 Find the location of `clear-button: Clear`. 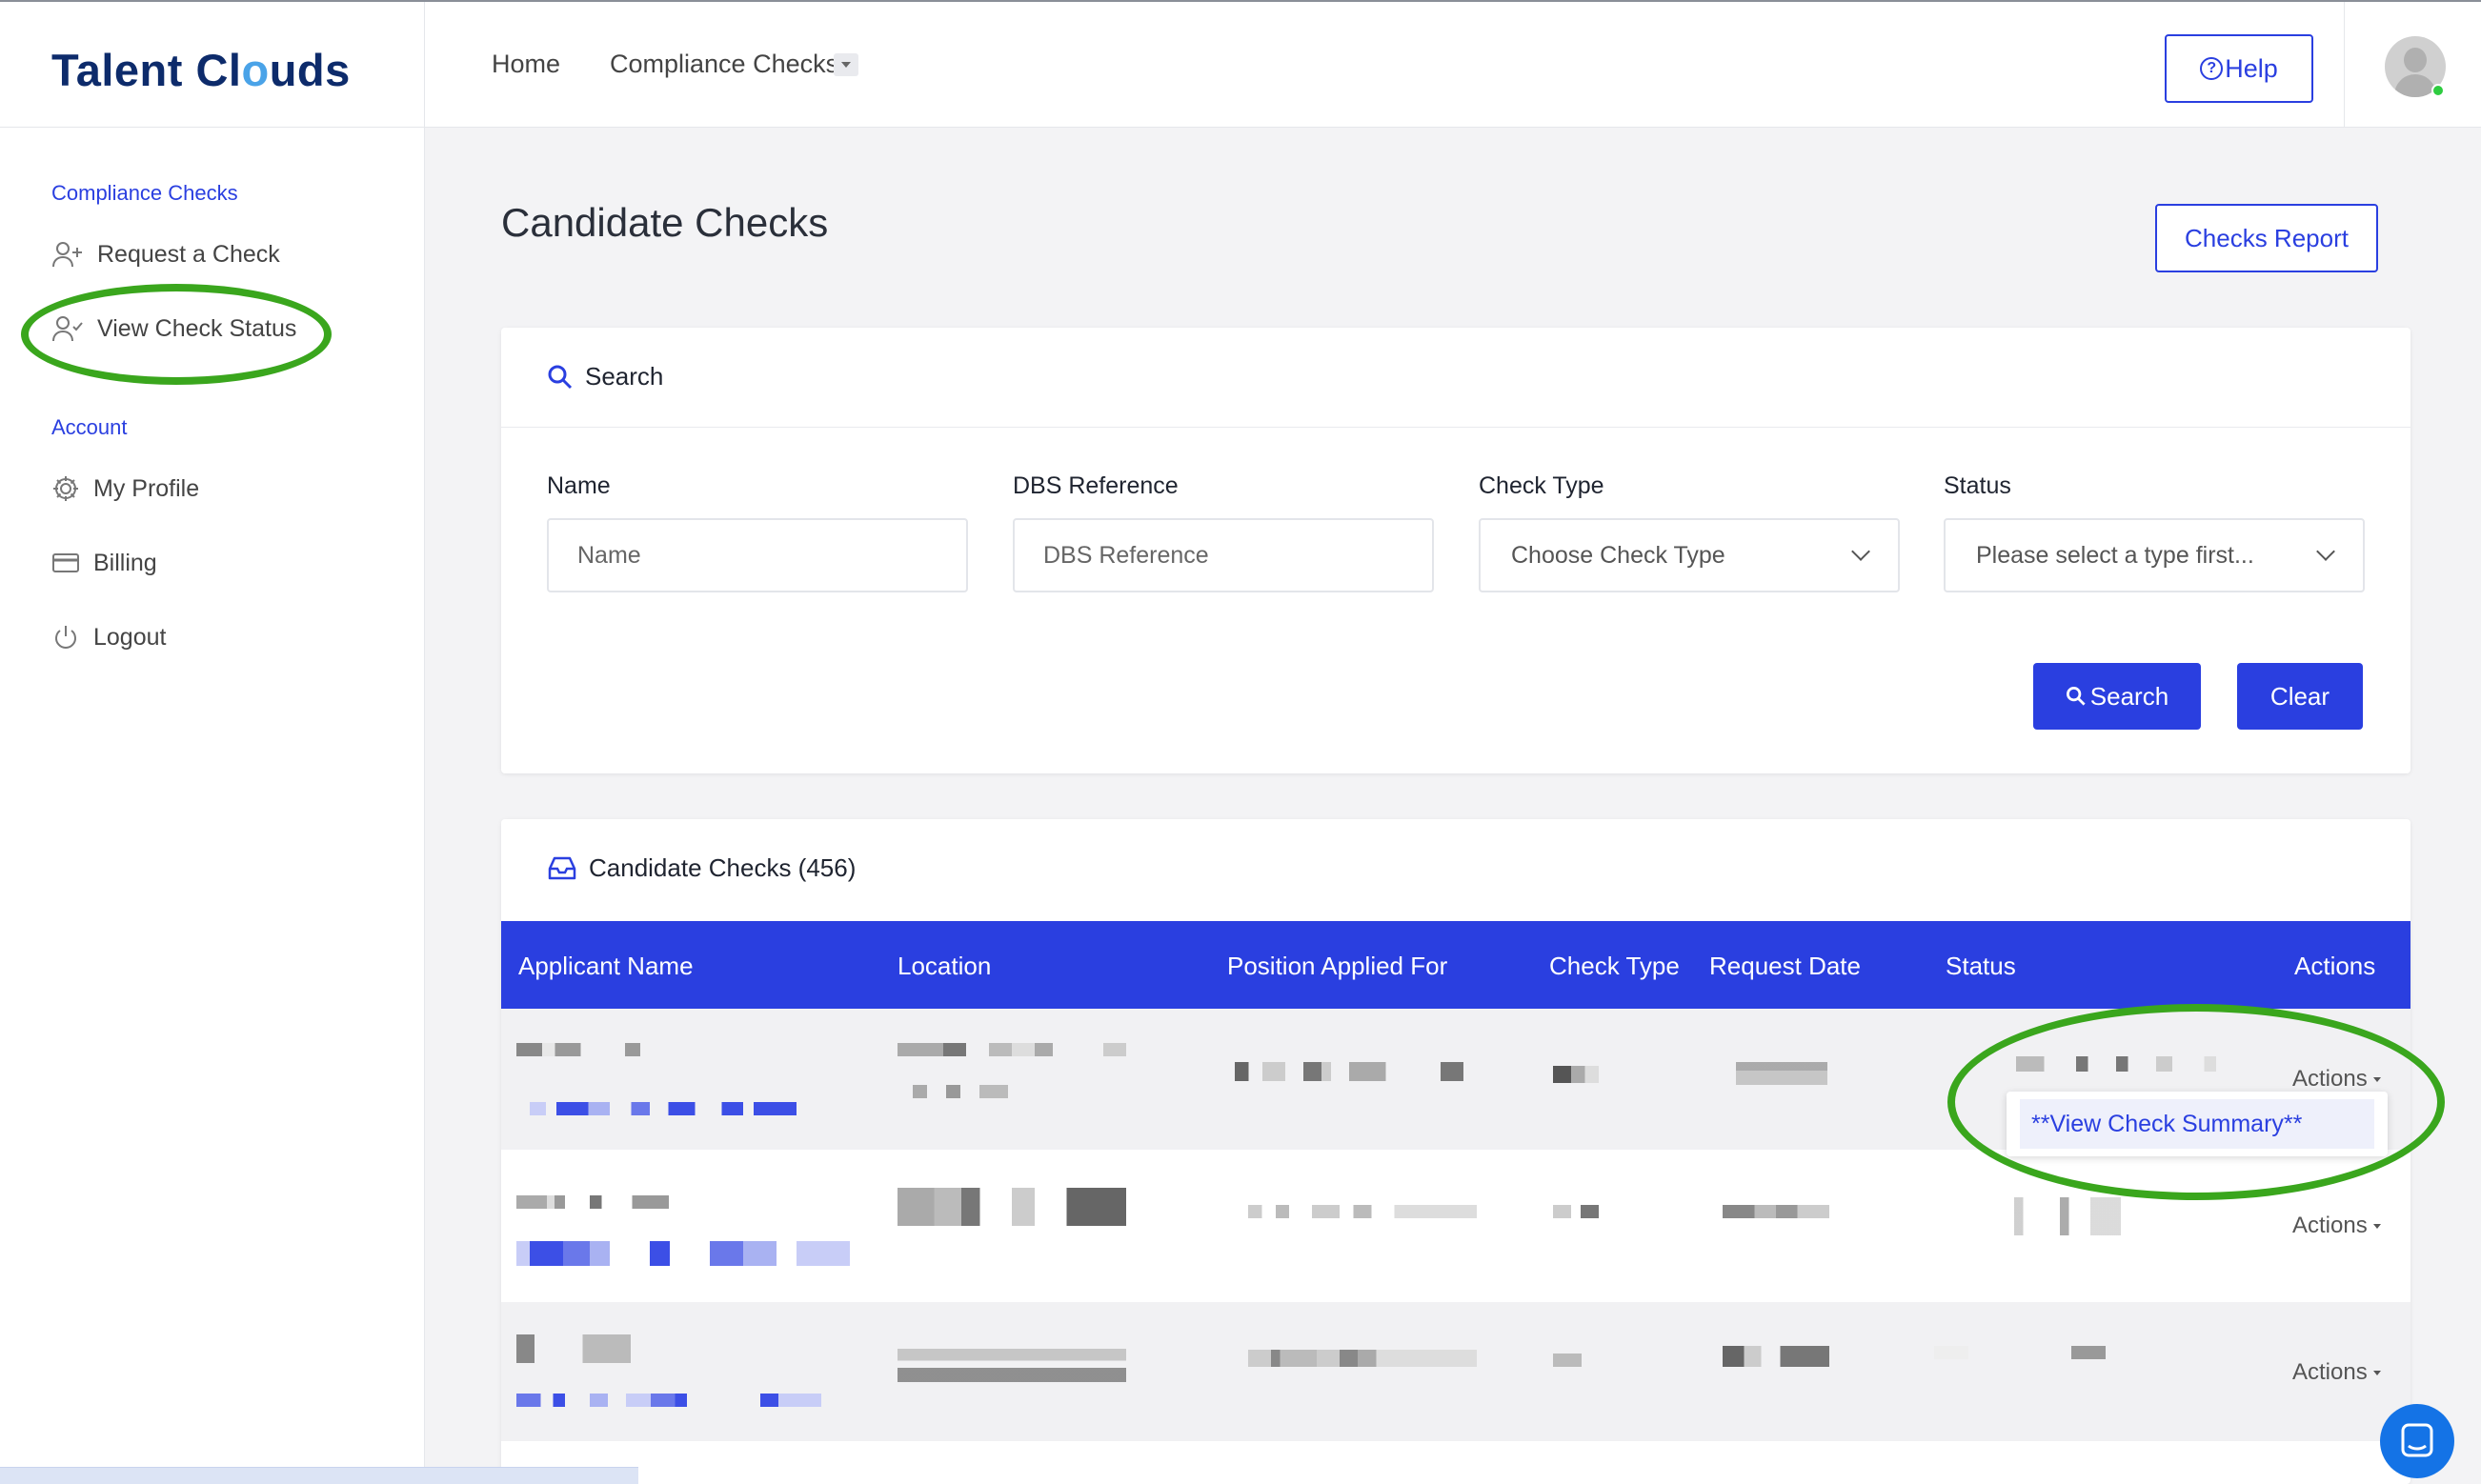

clear-button: Clear is located at coordinates (2300, 696).